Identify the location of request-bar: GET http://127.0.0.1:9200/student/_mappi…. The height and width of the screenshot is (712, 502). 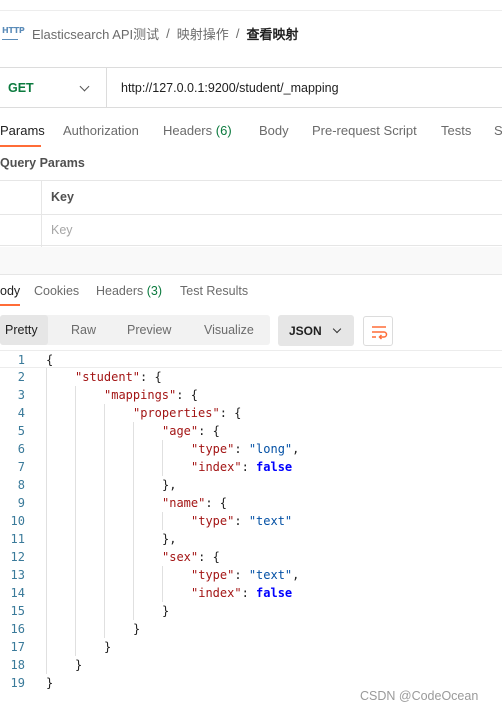
(251, 87).